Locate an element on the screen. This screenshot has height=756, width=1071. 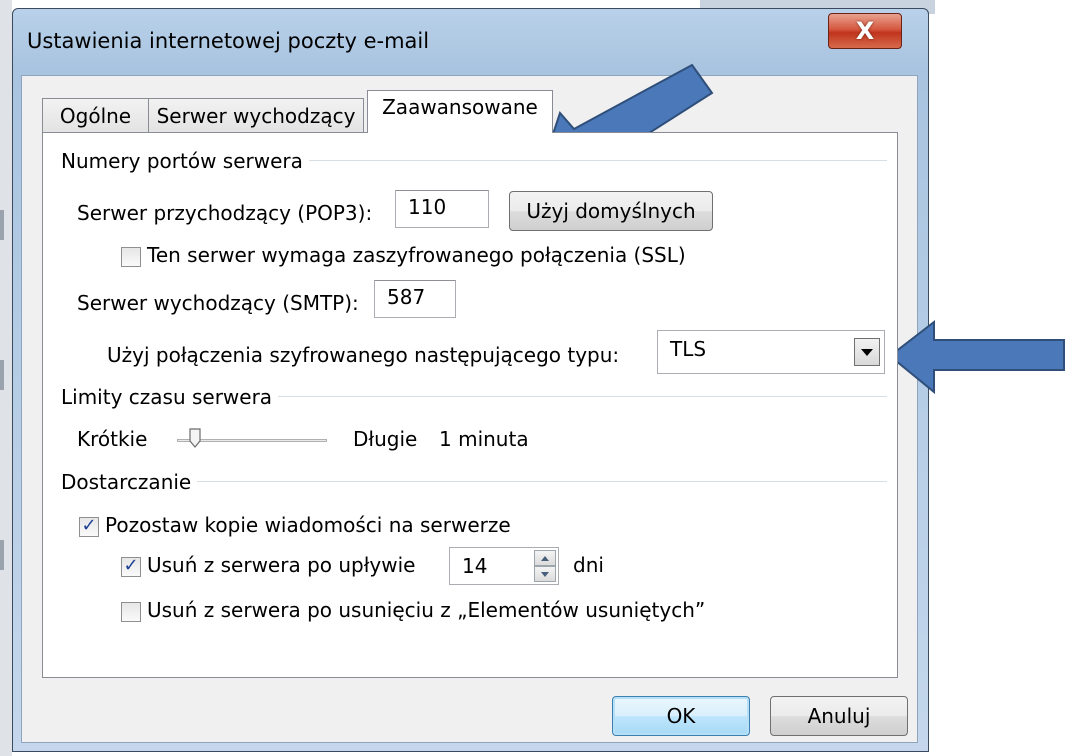
incoming-port-label: Serwer przychodzący (POP3): is located at coordinates (225, 213).